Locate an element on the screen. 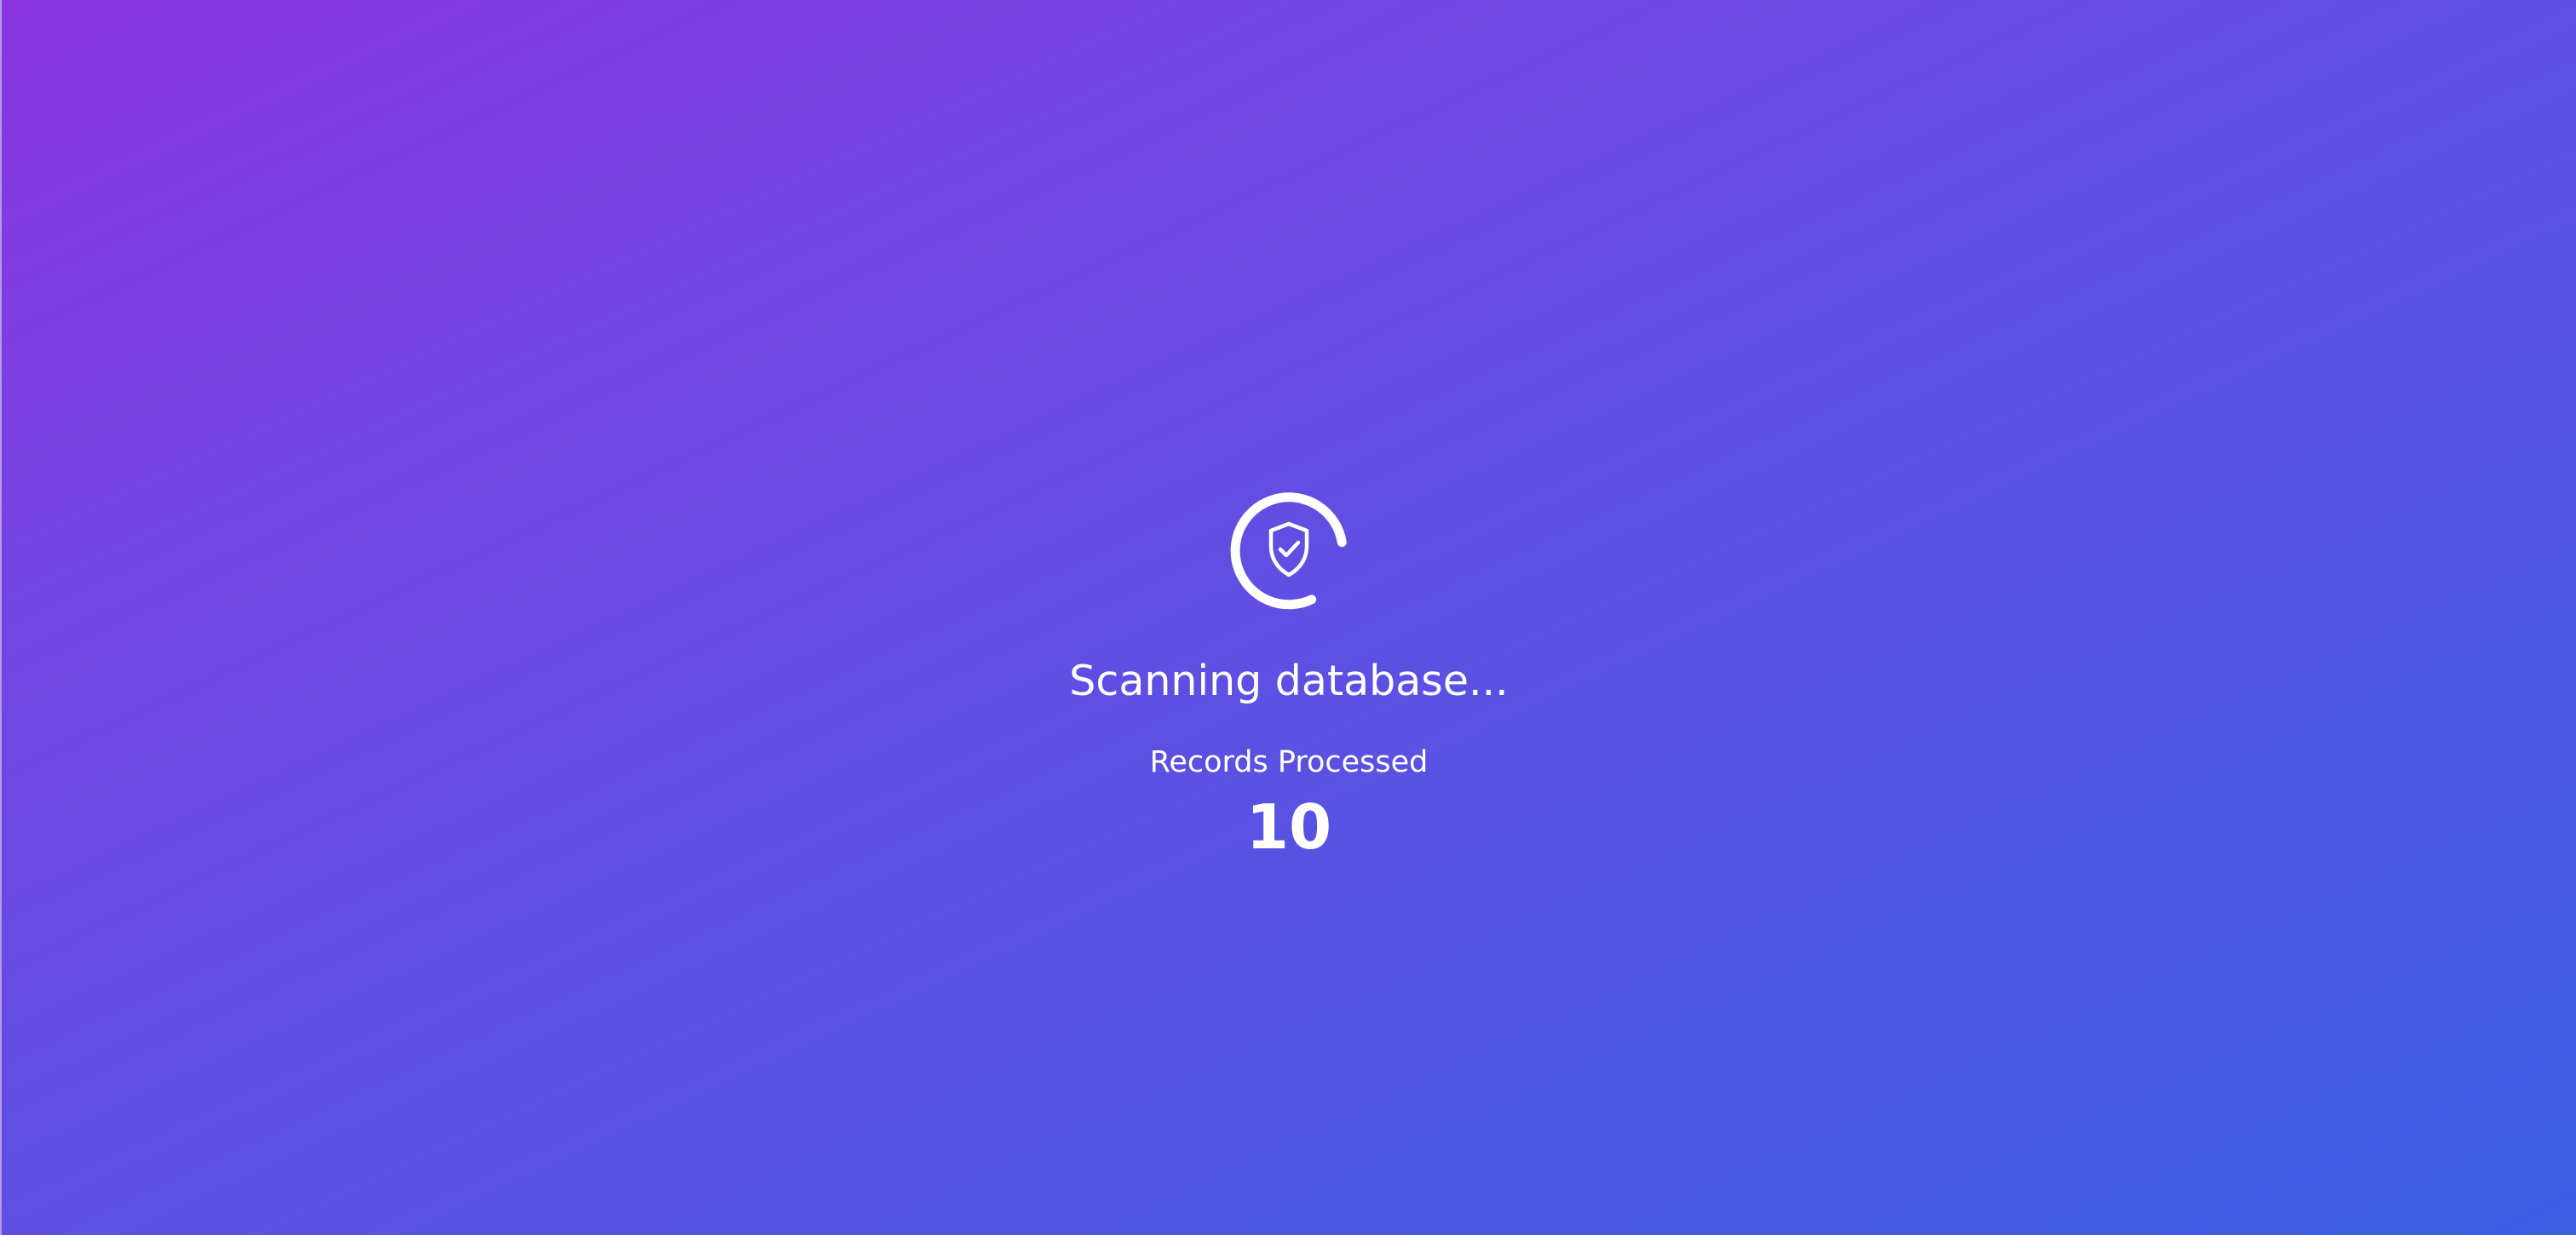 Image resolution: width=2576 pixels, height=1235 pixels. records-processed-label: Records Processed is located at coordinates (1289, 762).